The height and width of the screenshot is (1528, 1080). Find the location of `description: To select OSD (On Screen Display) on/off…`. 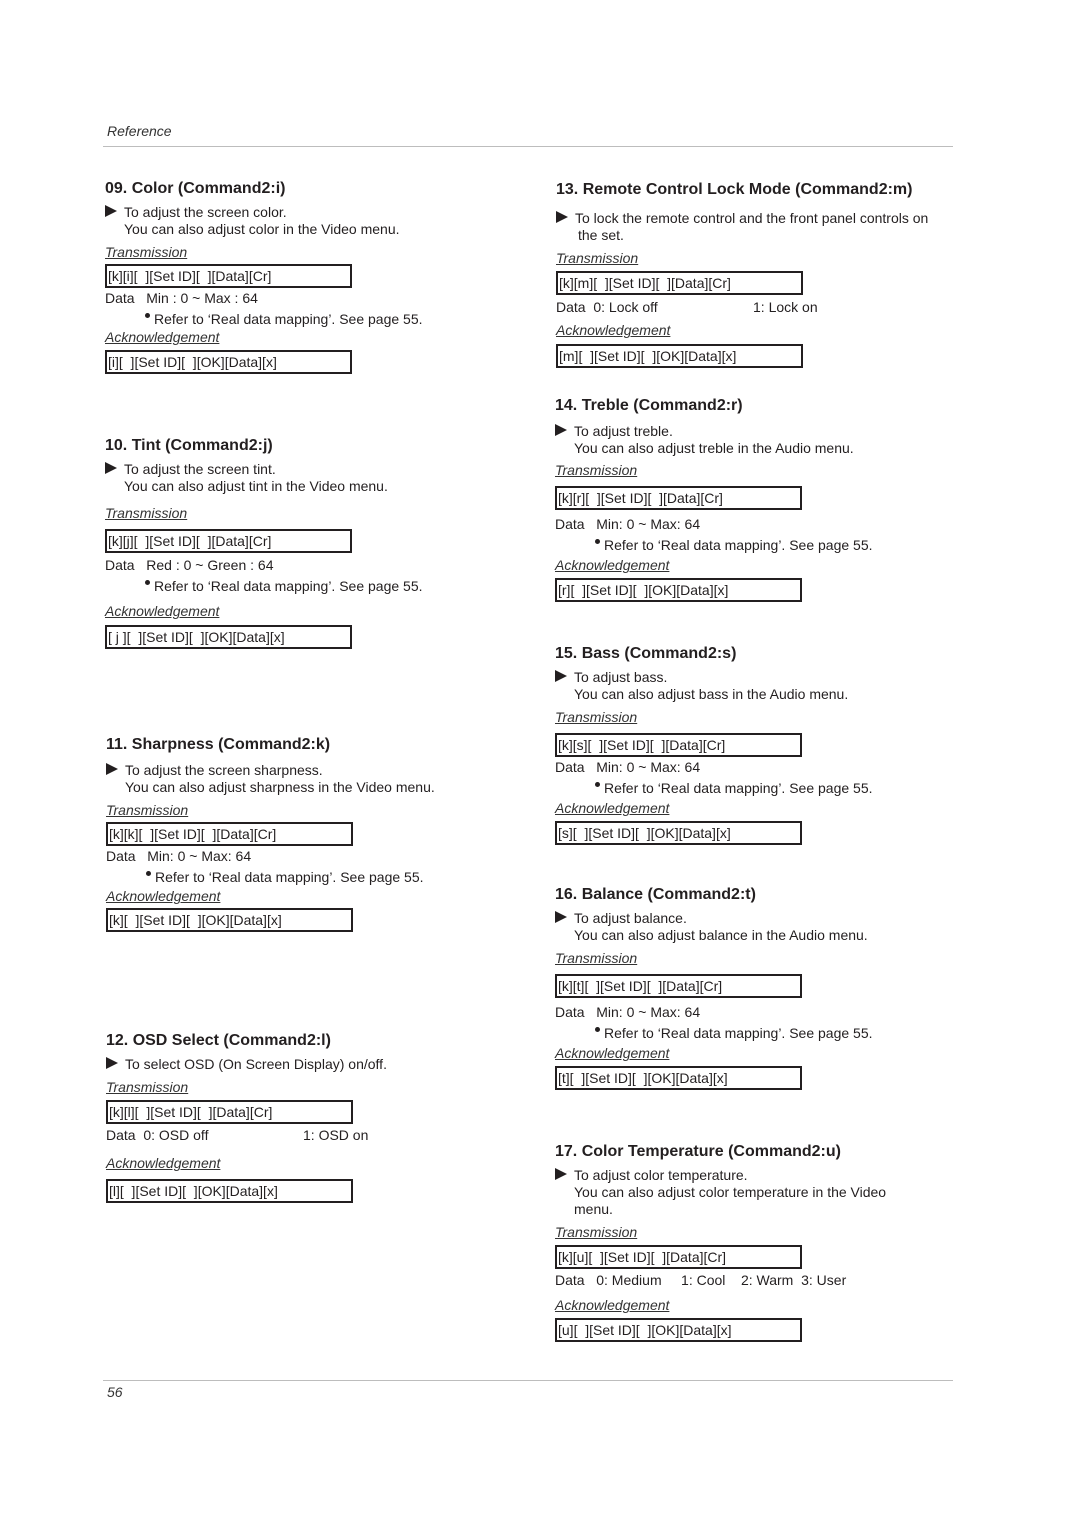

description: To select OSD (On Screen Display) on/off… is located at coordinates (306, 1064).